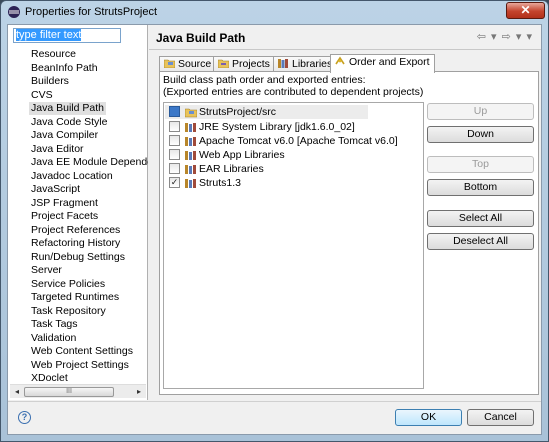  Describe the element at coordinates (55, 189) in the screenshot. I see `tree-item-javascript: JavaScript` at that location.